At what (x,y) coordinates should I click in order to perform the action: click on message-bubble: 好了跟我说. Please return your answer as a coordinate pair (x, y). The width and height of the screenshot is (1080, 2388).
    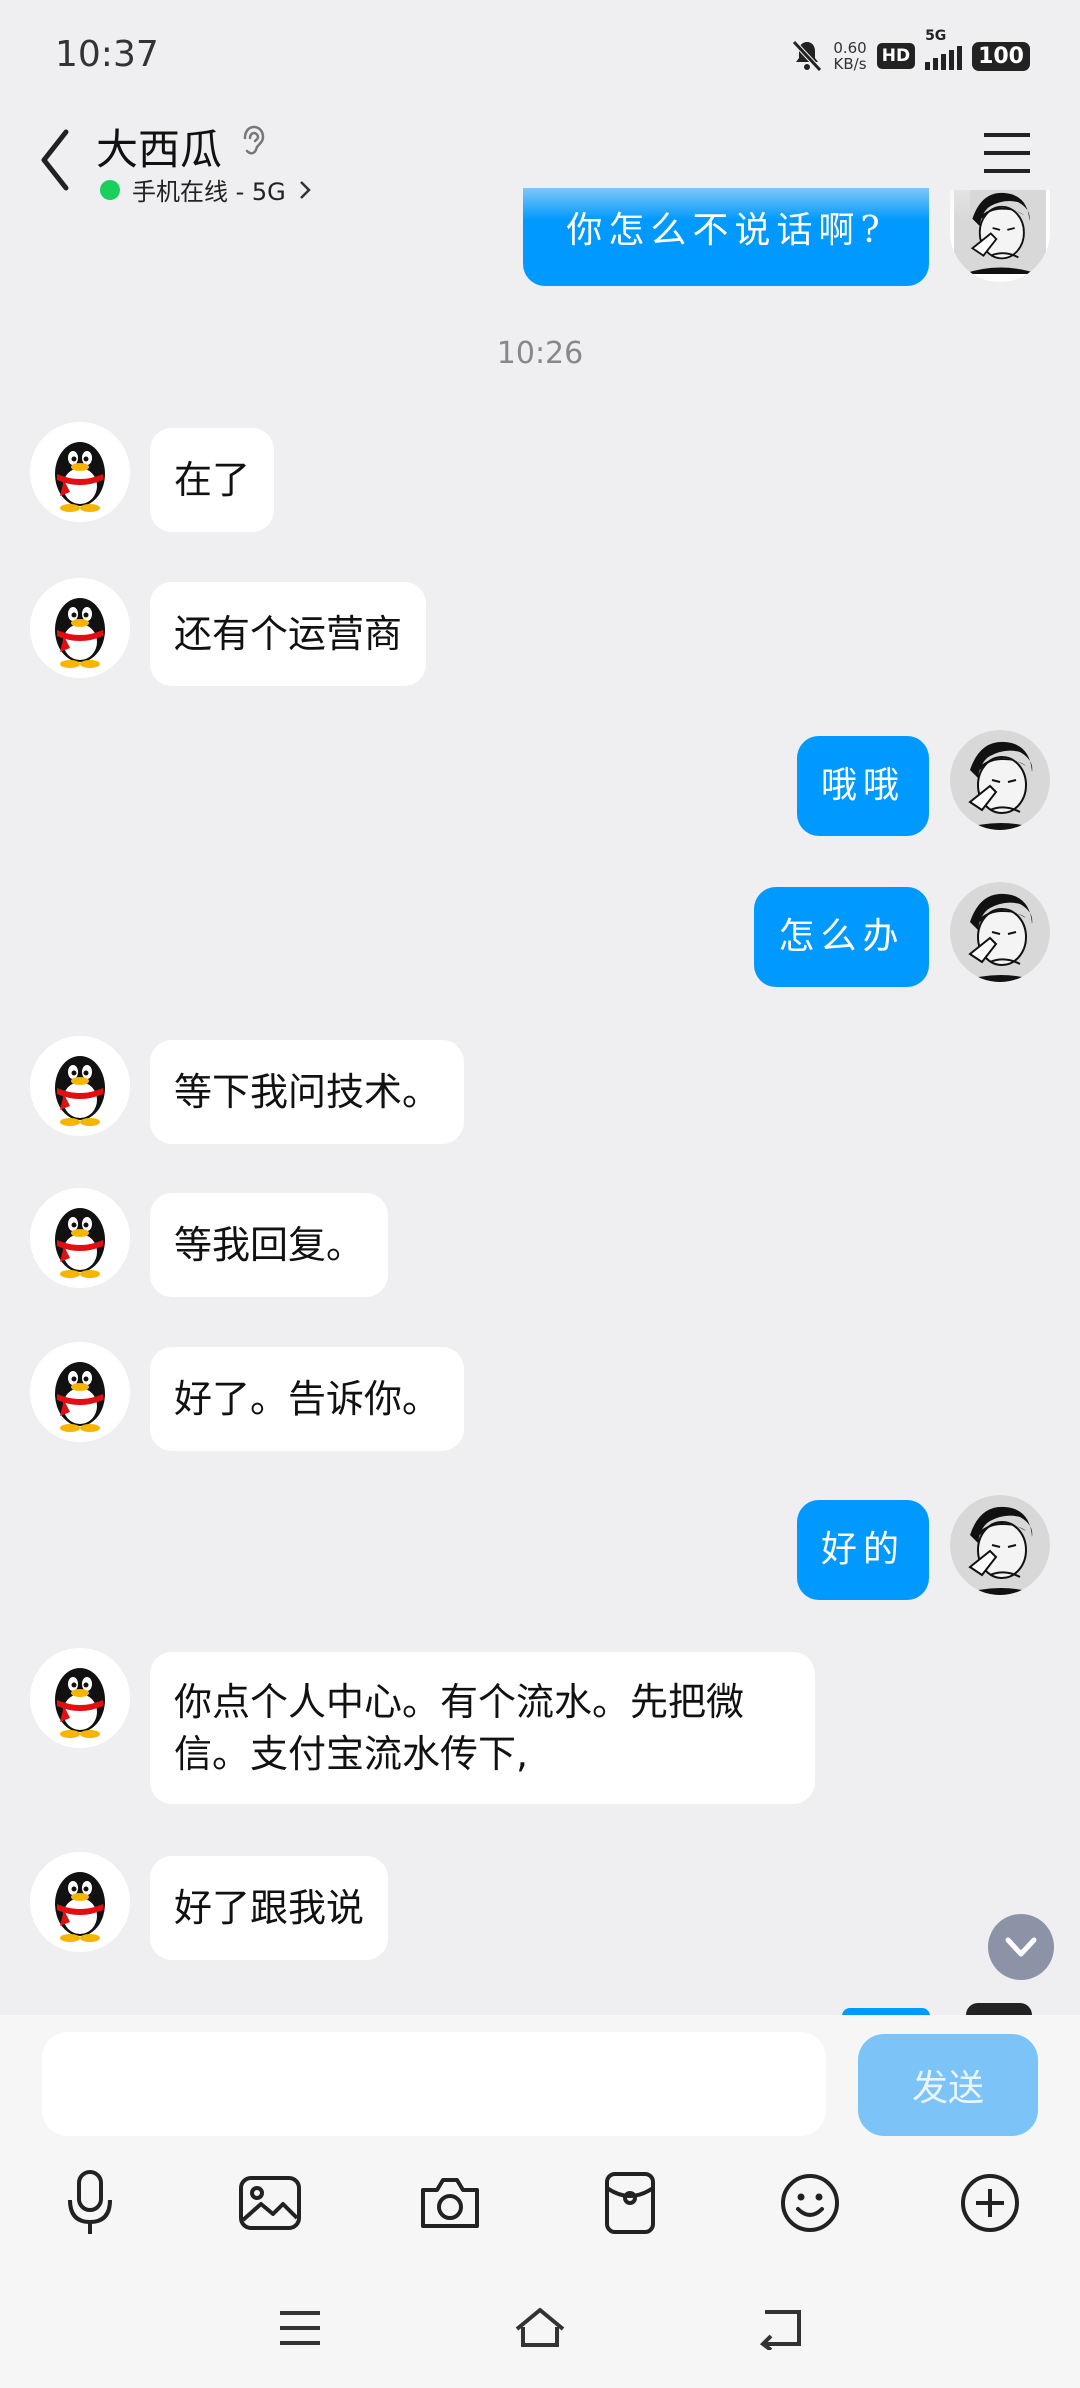
    Looking at the image, I should click on (269, 1908).